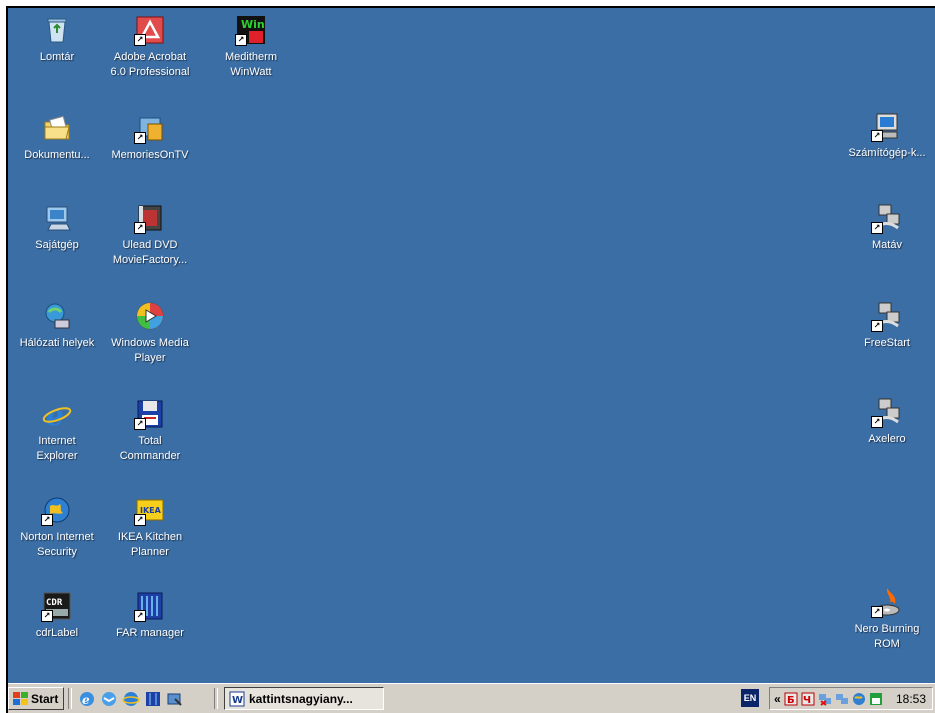  Describe the element at coordinates (750, 698) in the screenshot. I see `language-indicator: EN` at that location.